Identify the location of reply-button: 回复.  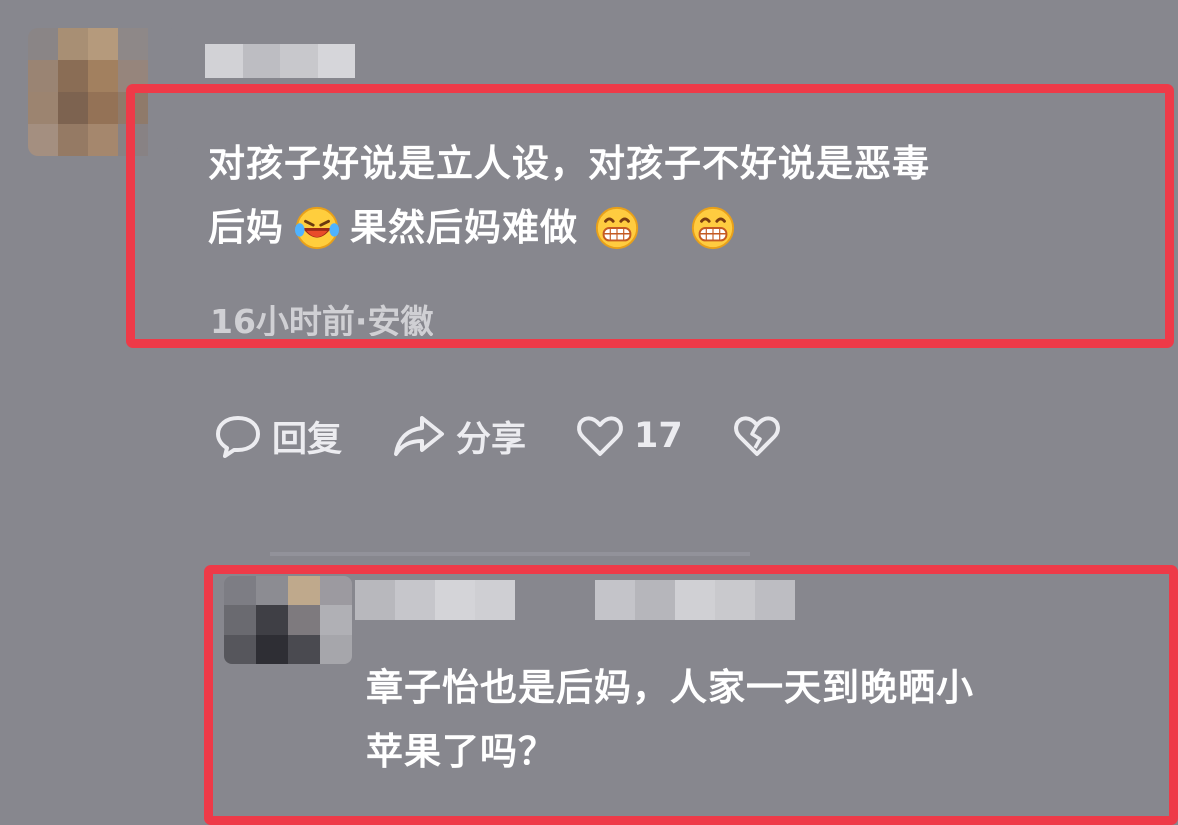
(277, 436).